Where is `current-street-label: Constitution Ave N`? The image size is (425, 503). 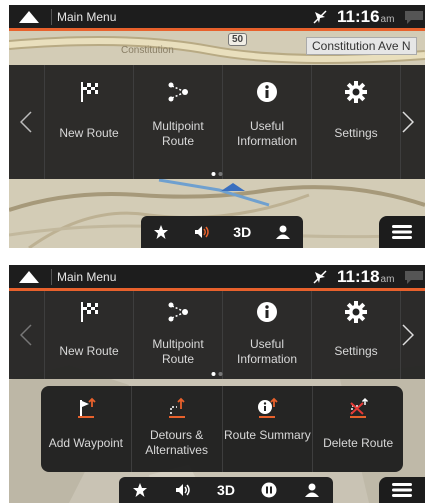
current-street-label: Constitution Ave N is located at coordinates (361, 46).